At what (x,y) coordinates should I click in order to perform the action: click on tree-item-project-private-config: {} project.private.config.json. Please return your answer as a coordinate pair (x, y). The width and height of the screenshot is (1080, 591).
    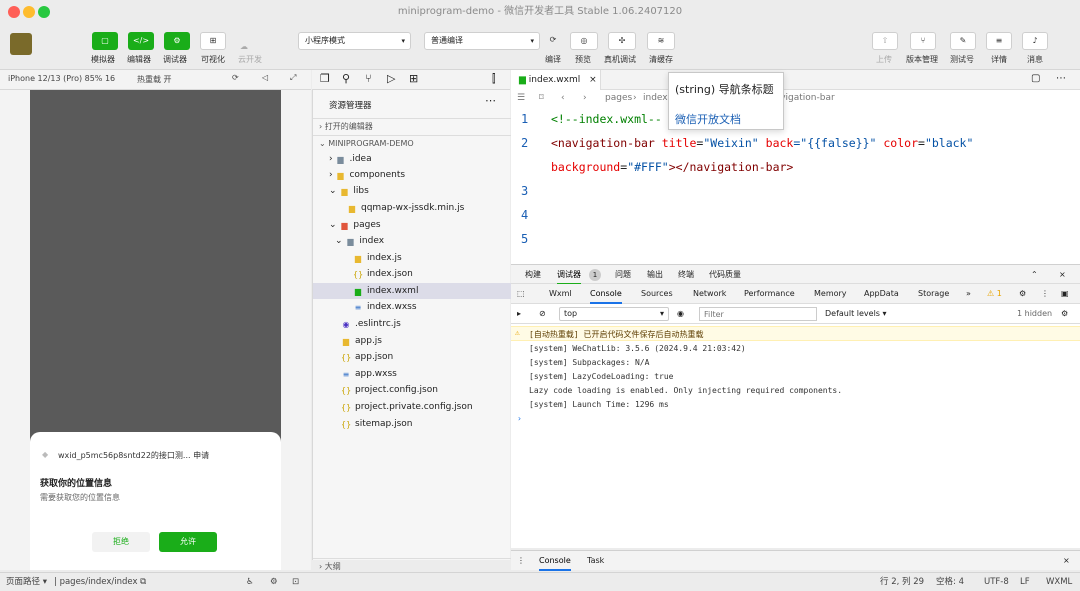
    Looking at the image, I should click on (407, 407).